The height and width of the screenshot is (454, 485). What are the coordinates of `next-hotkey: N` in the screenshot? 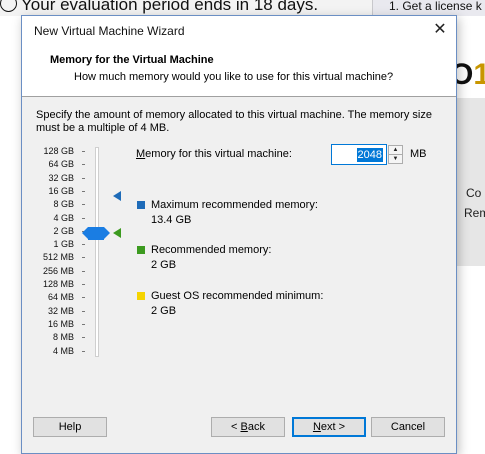 It's located at (316, 427).